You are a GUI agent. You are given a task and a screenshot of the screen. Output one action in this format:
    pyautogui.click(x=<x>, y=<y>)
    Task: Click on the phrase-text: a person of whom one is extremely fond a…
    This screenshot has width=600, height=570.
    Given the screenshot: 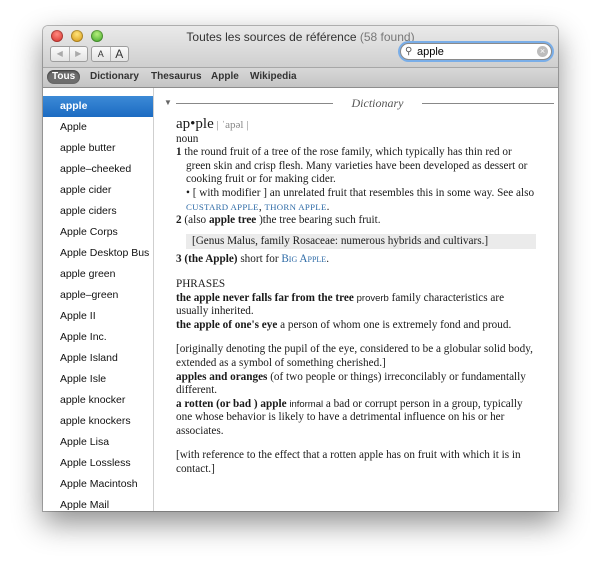 What is the action you would take?
    pyautogui.click(x=396, y=324)
    